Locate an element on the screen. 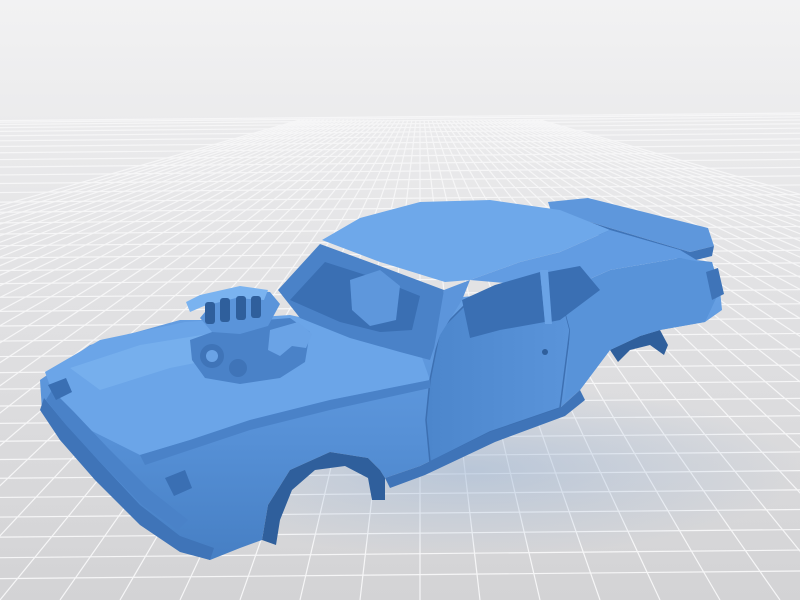  door-handle is located at coordinates (545, 352).